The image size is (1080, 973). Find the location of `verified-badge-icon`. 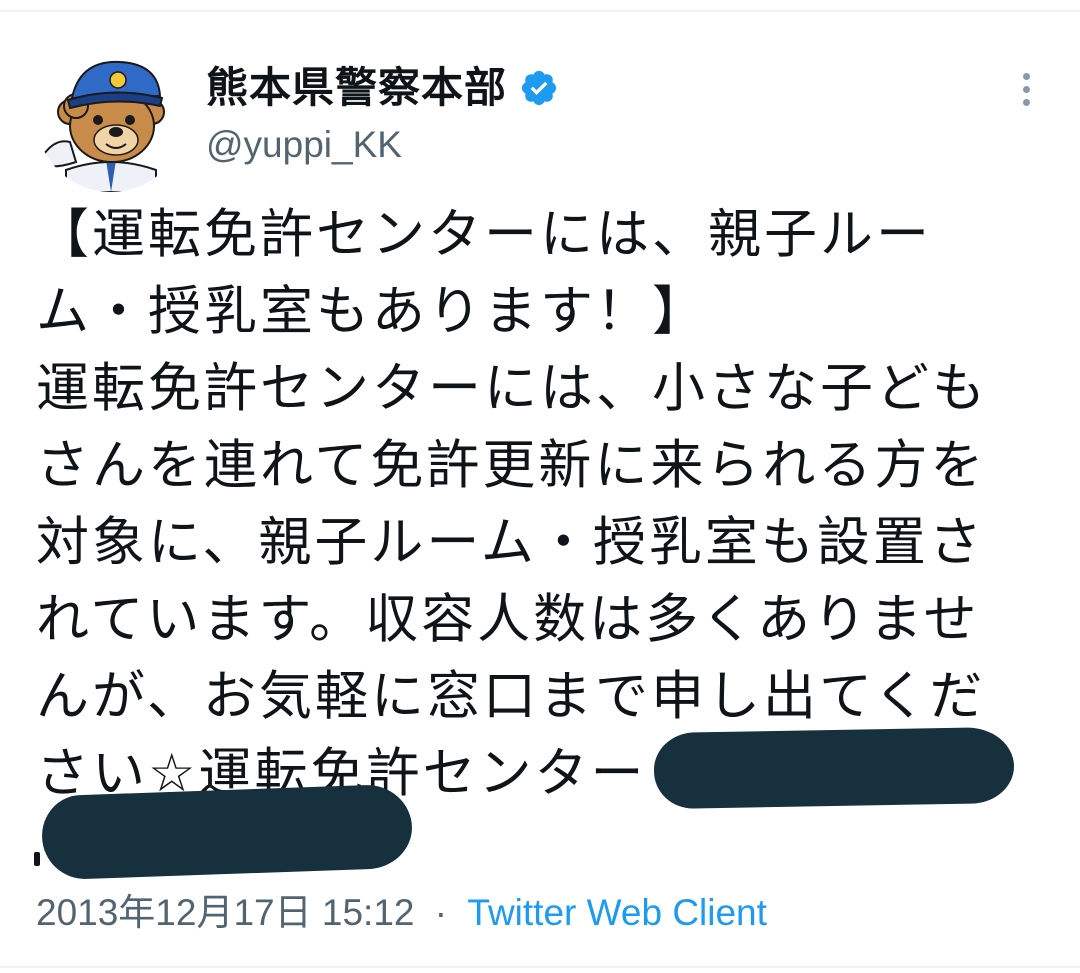

verified-badge-icon is located at coordinates (539, 88).